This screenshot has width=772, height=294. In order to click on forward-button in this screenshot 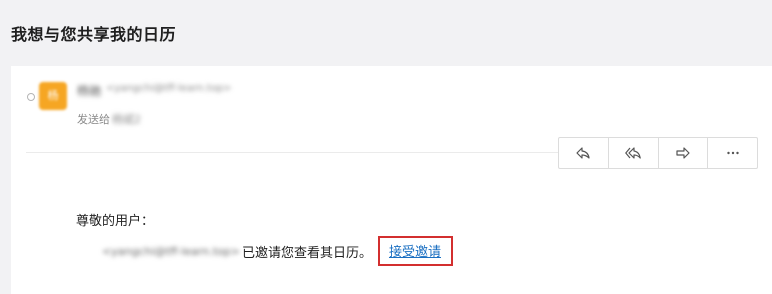, I will do `click(684, 153)`.